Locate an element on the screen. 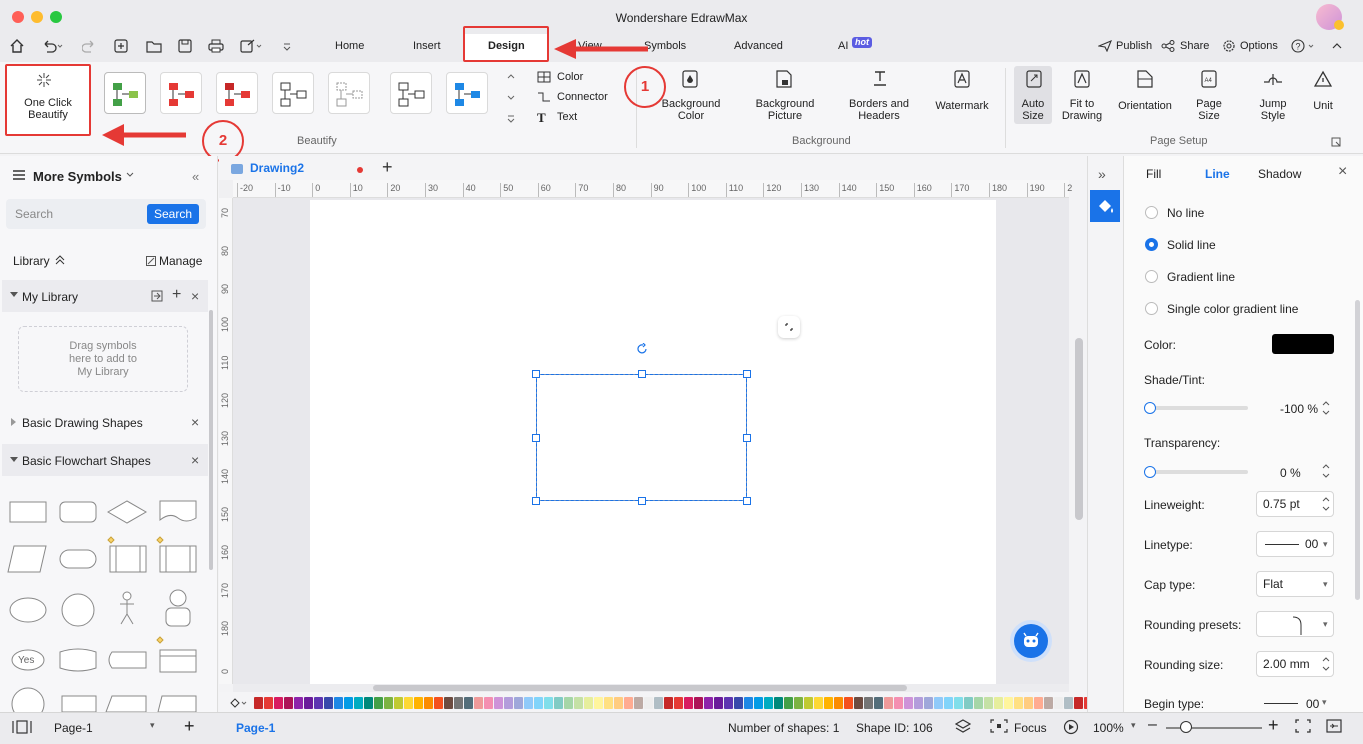 The image size is (1363, 744). menu-insert: Insert is located at coordinates (427, 46).